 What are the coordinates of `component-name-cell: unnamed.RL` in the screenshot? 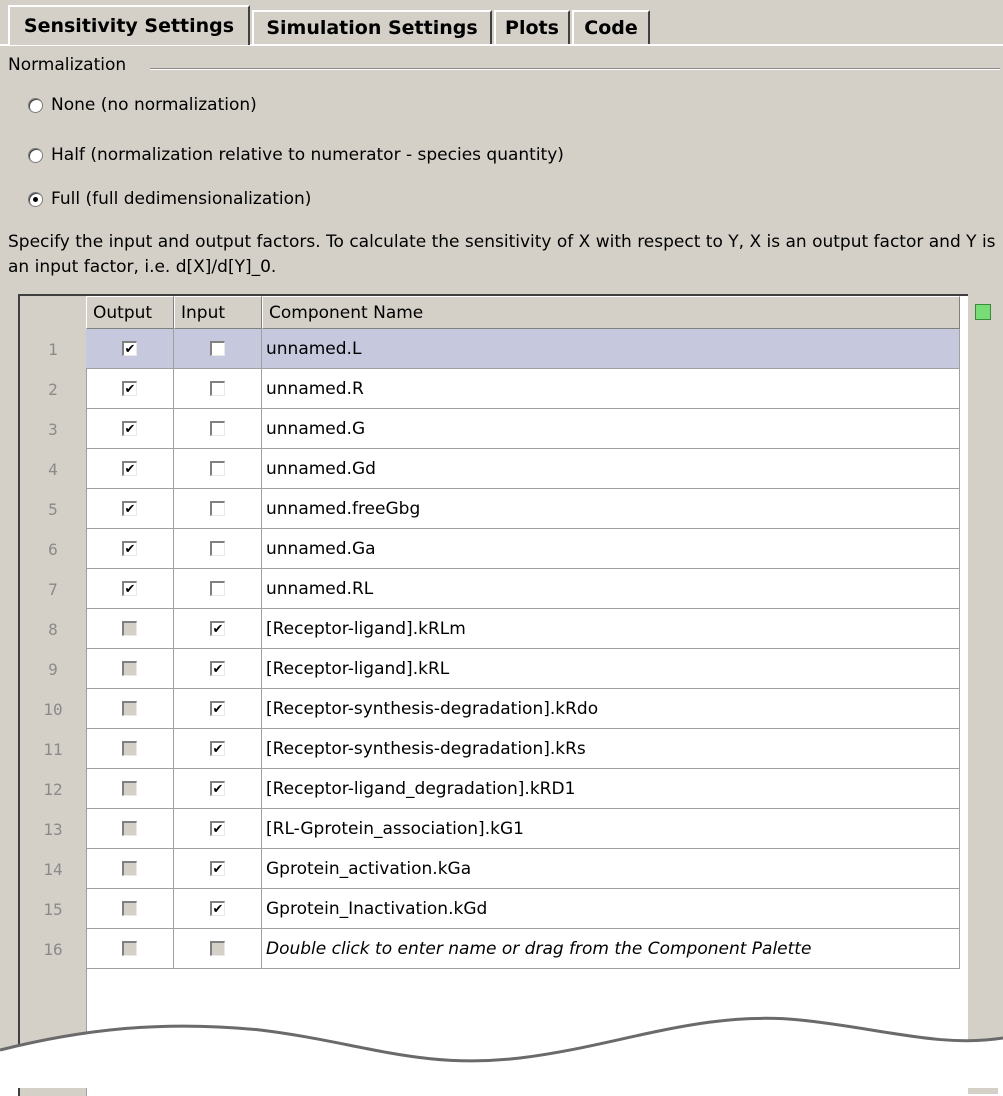 It's located at (611, 589).